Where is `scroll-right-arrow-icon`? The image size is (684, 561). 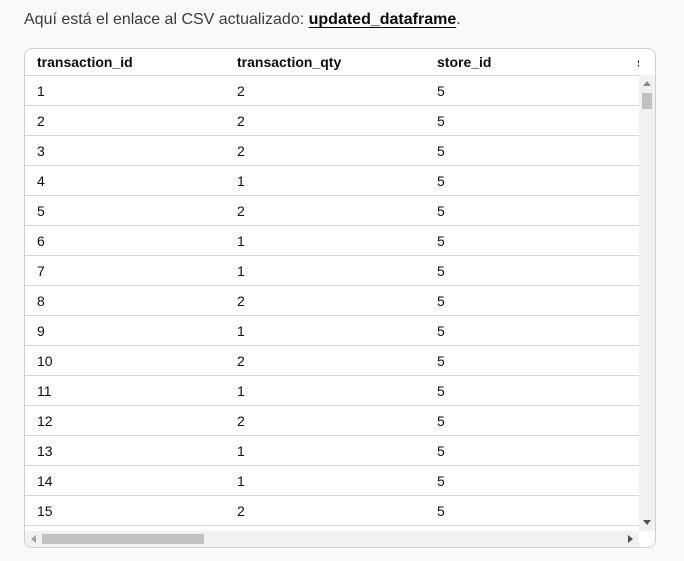
scroll-right-arrow-icon is located at coordinates (630, 539).